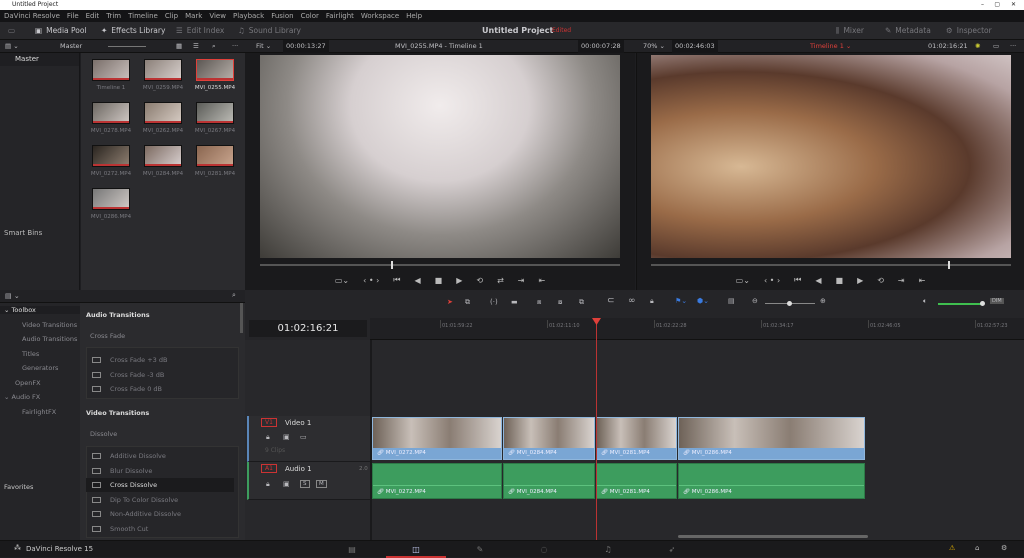  I want to click on blade-tool-icon: ▬, so click(514, 302).